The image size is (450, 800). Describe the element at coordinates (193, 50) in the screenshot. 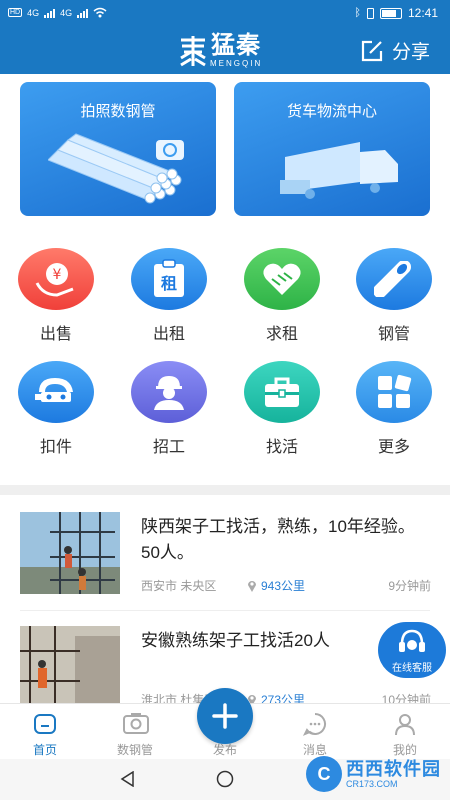

I see `logo-mark-icon` at that location.